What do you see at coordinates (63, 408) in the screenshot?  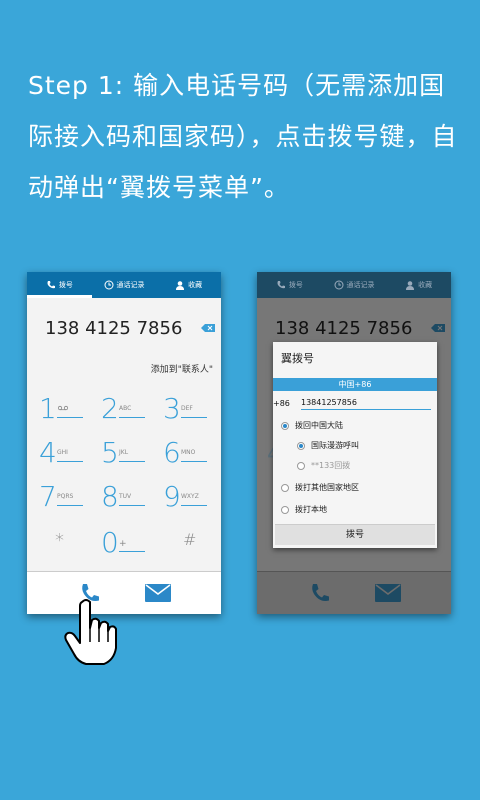 I see `voicemail-icon` at bounding box center [63, 408].